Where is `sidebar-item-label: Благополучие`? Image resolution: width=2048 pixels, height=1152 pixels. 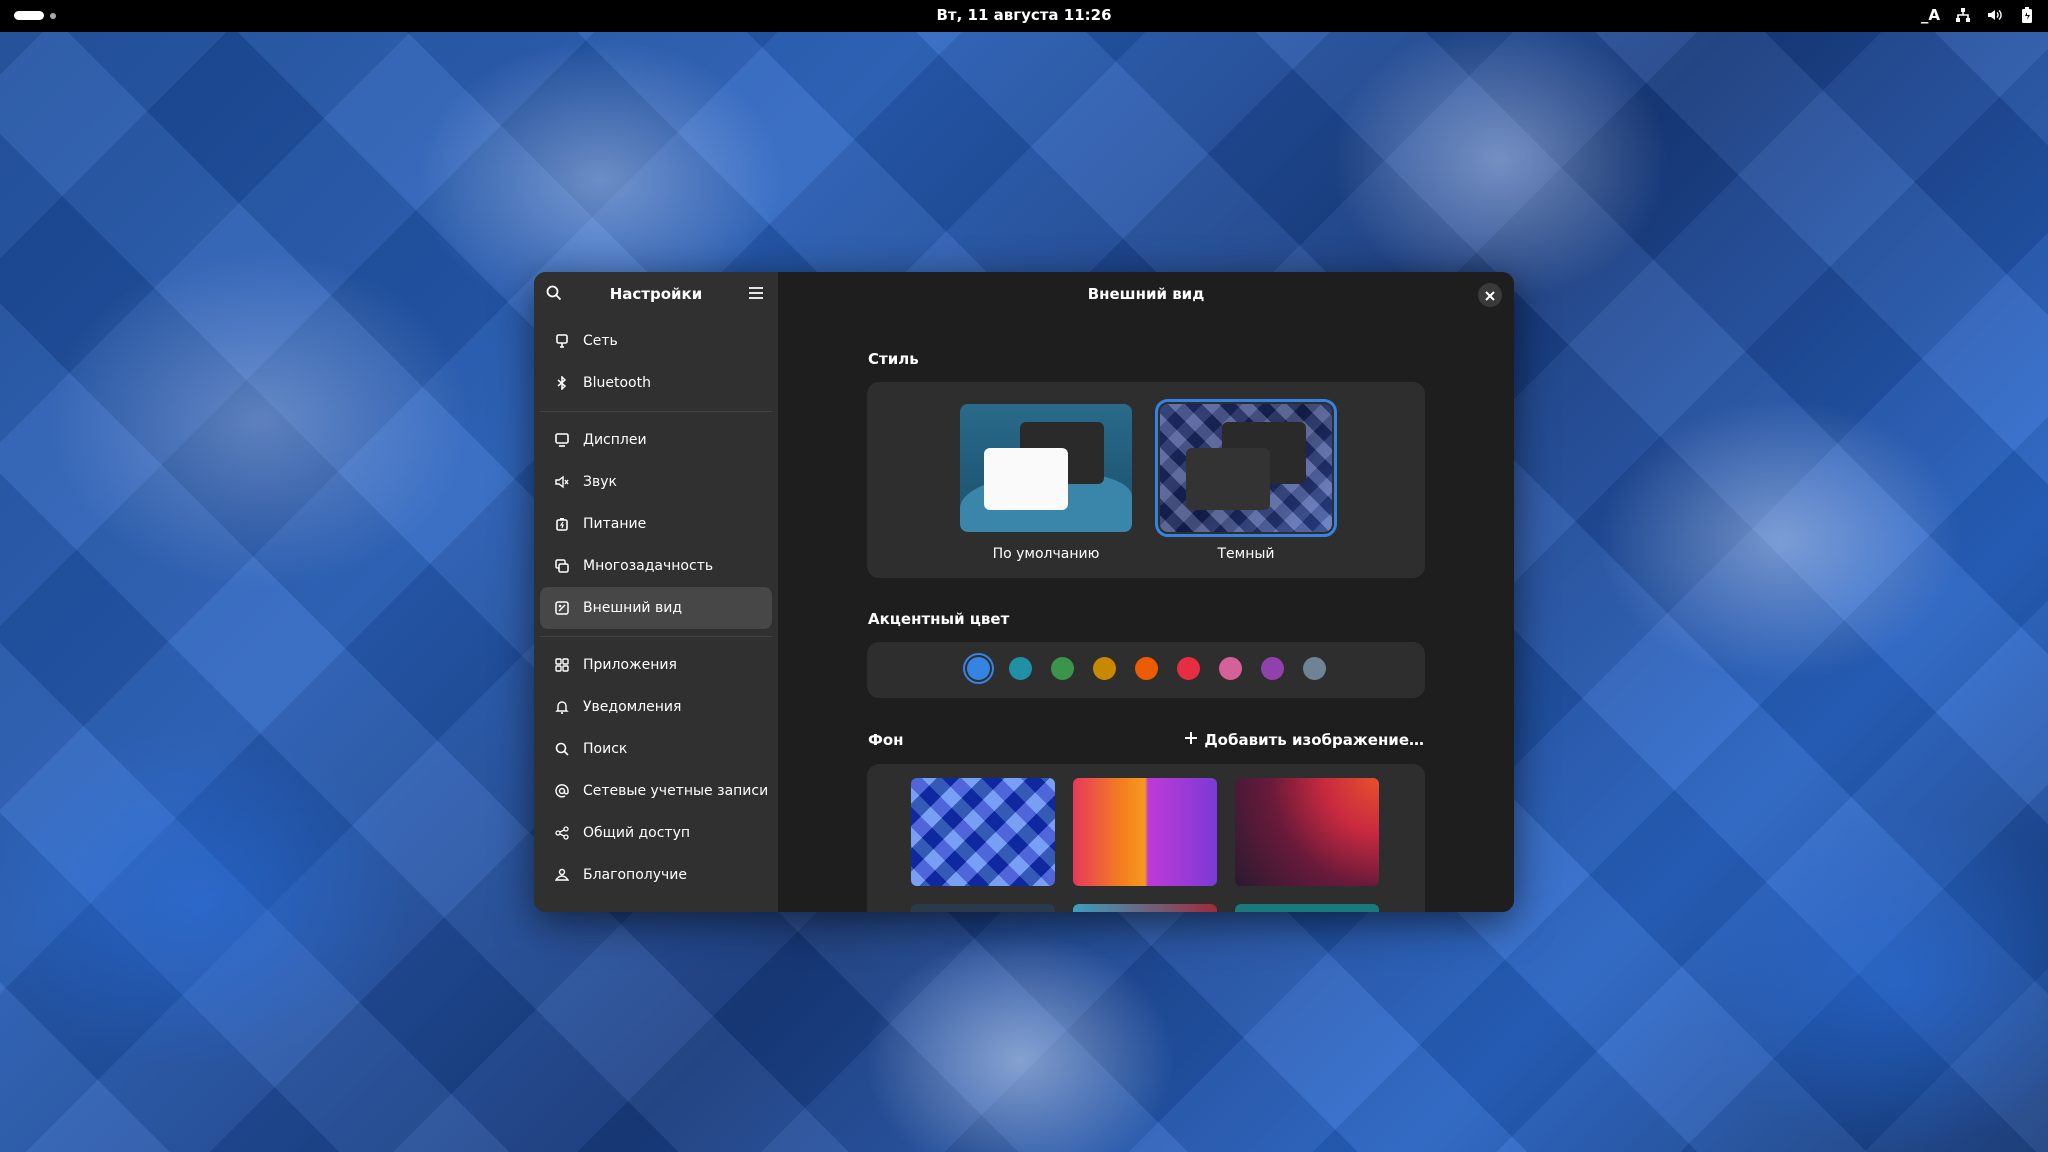 sidebar-item-label: Благополучие is located at coordinates (635, 875).